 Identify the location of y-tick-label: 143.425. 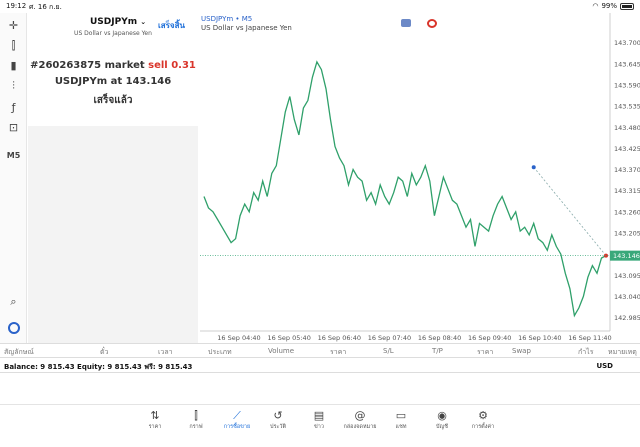
(627, 149).